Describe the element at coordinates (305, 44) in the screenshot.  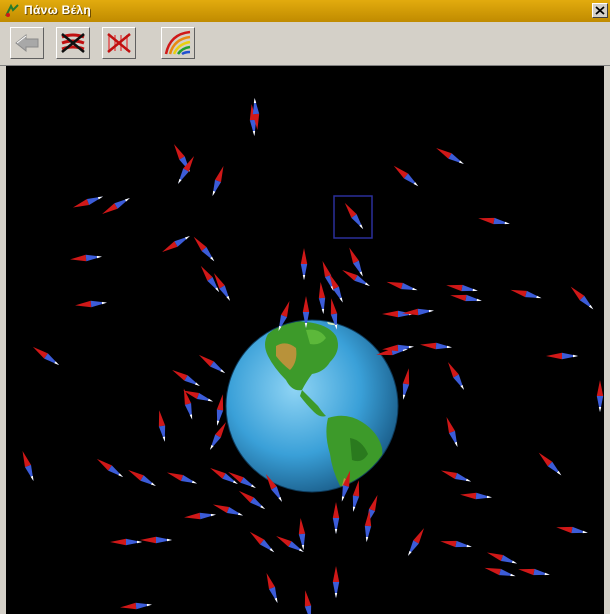
I see `toolbar` at that location.